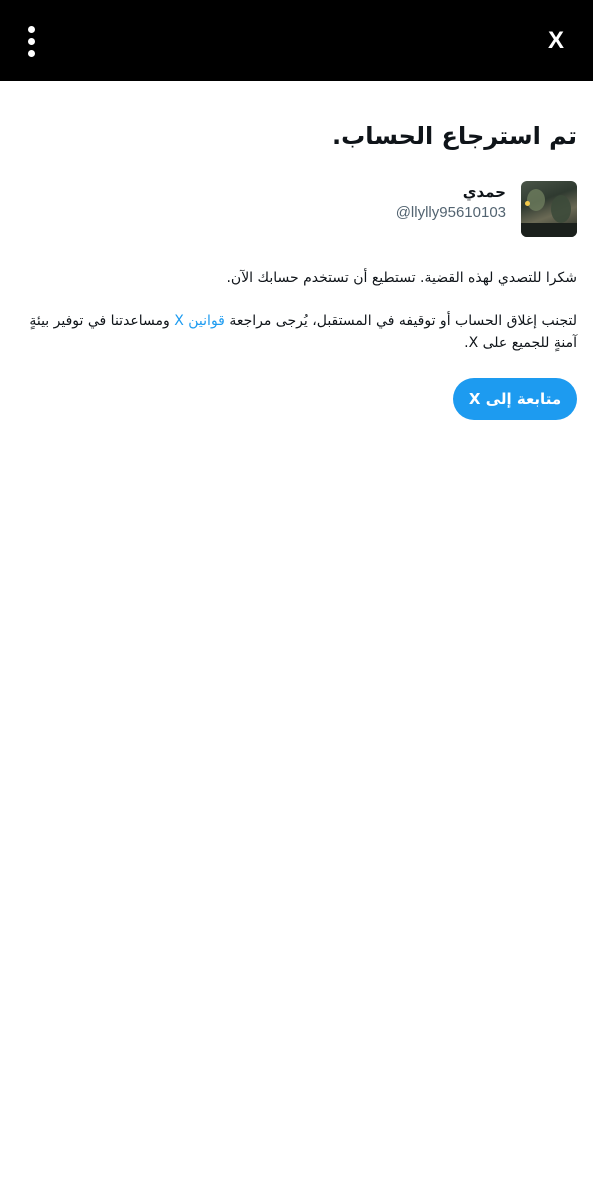  I want to click on more-options-icon, so click(32, 41).